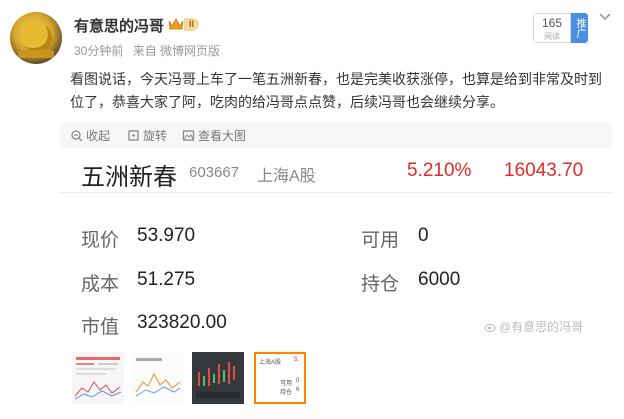 This screenshot has height=419, width=624. I want to click on collapse-button: 收起, so click(90, 135).